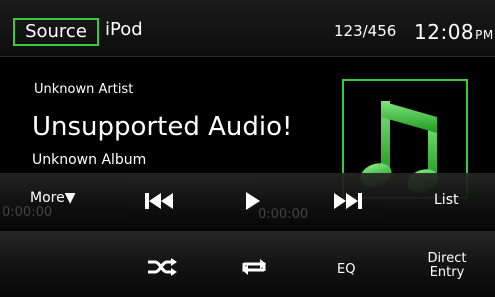  Describe the element at coordinates (484, 35) in the screenshot. I see `clock-ampm: PM` at that location.